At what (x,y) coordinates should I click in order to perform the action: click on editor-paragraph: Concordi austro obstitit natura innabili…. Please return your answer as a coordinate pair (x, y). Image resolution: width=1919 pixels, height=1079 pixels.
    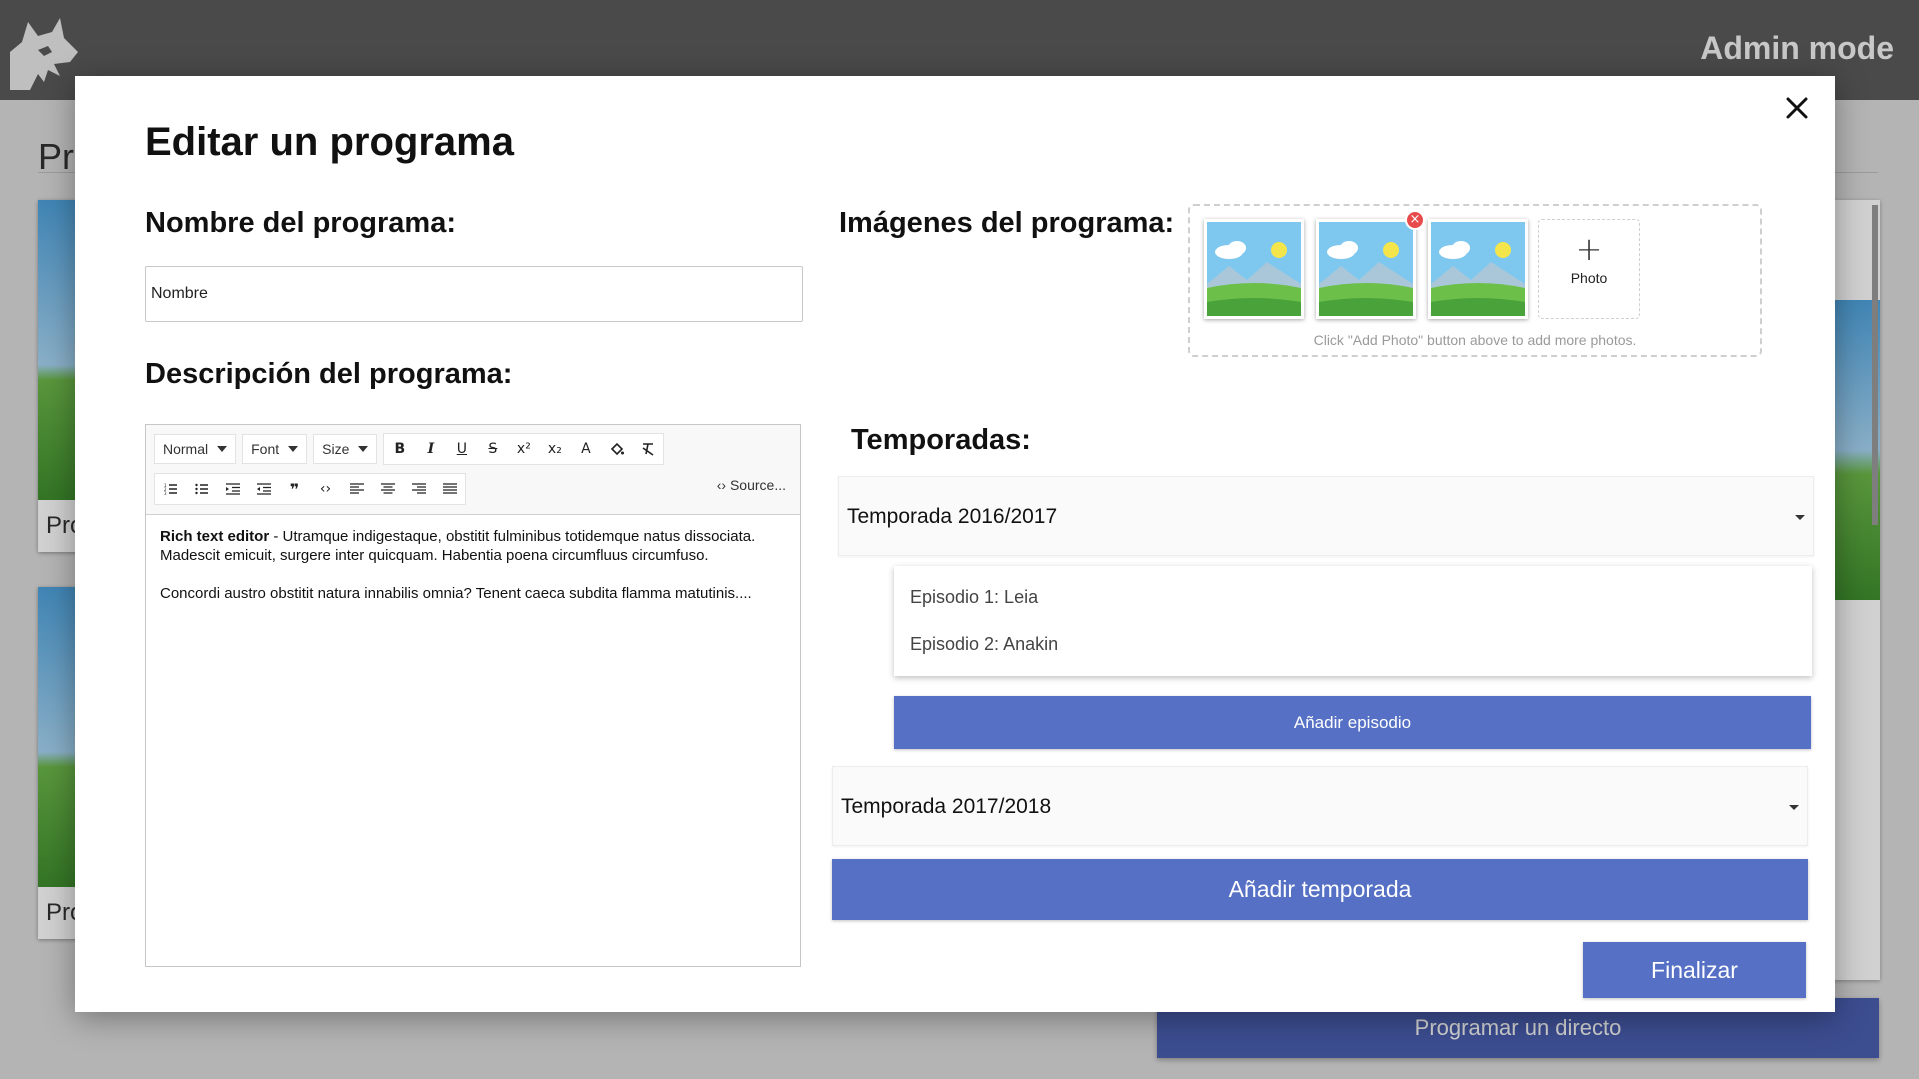
    Looking at the image, I should click on (456, 593).